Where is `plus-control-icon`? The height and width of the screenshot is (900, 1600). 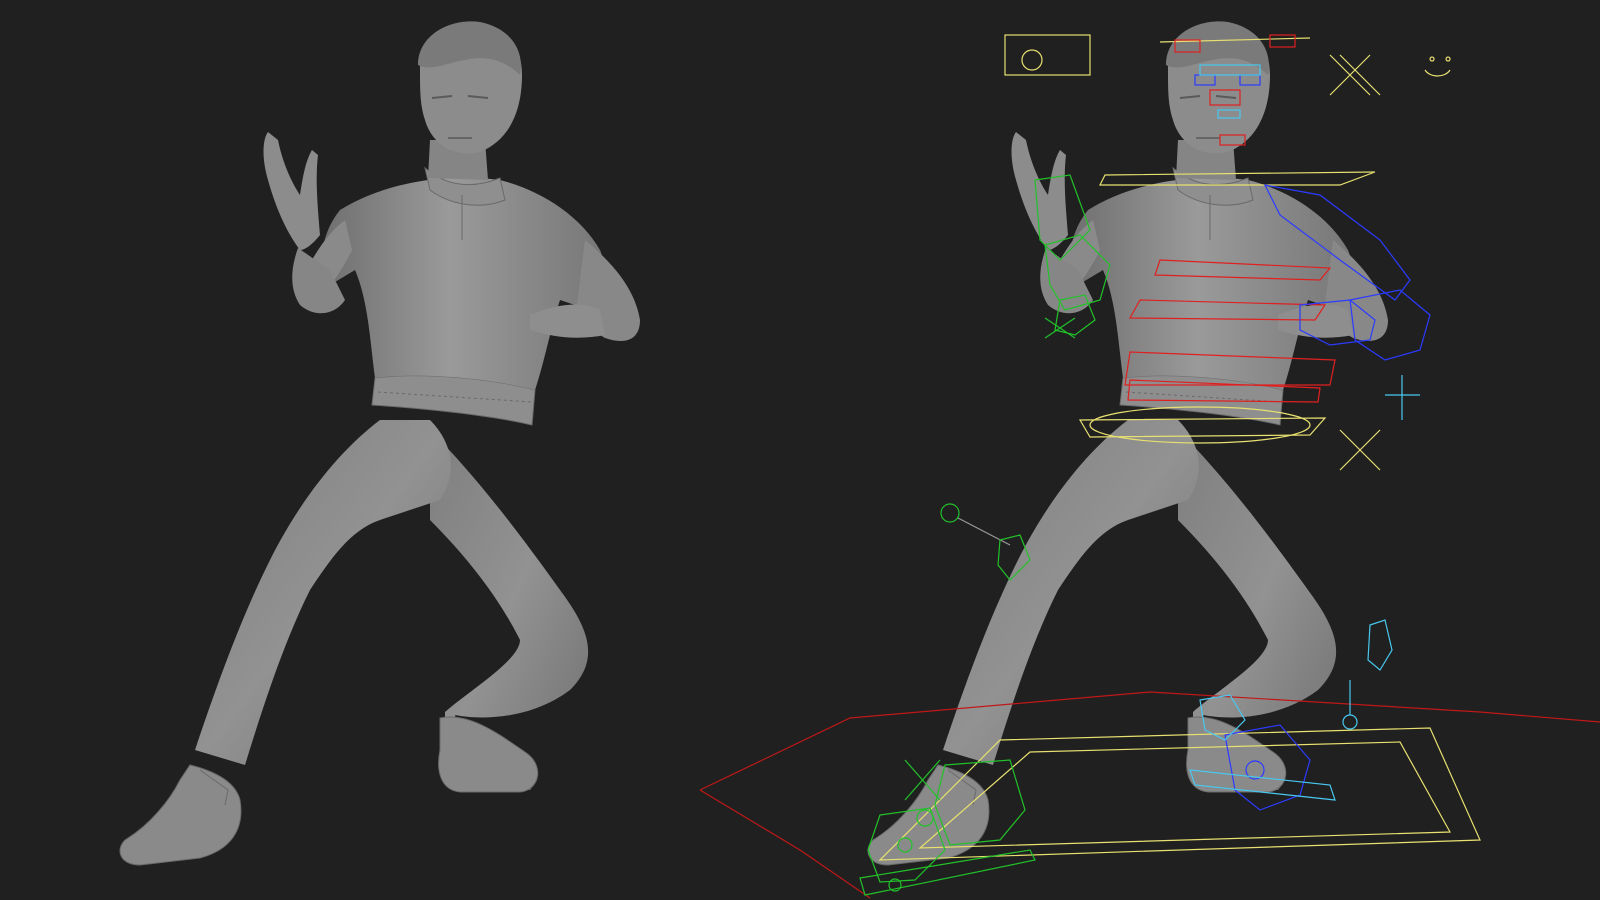 plus-control-icon is located at coordinates (1402, 397).